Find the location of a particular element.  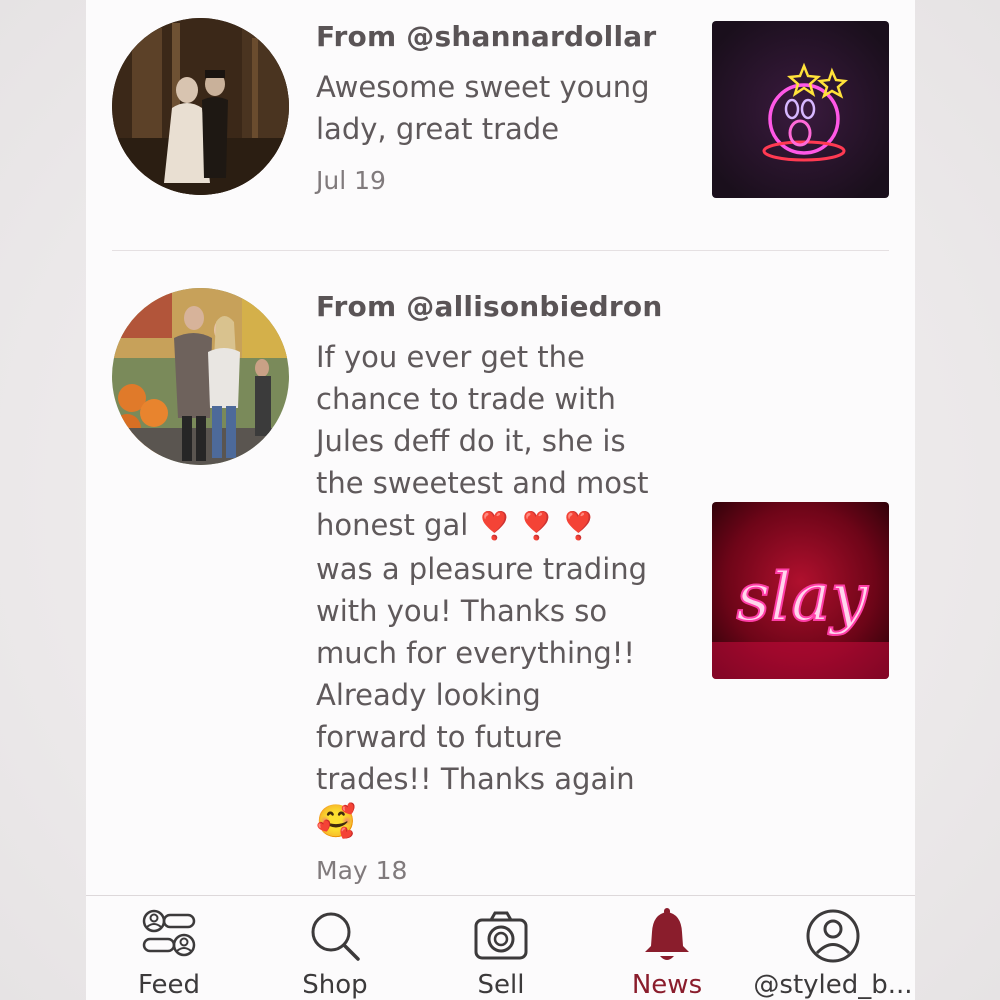

listing-thumbnail: slay is located at coordinates (800, 590).